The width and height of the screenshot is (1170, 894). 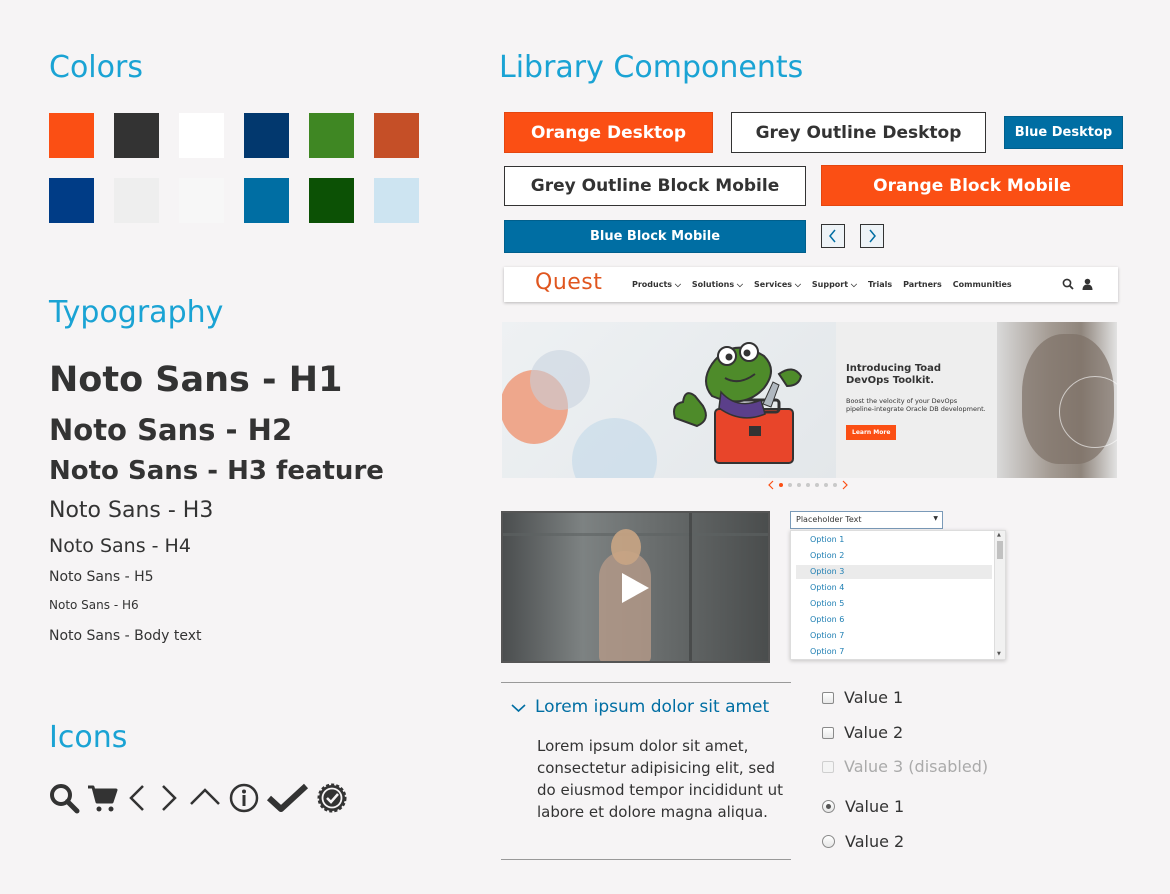 I want to click on typography-h2-sample: Noto Sans - H2, so click(x=171, y=430).